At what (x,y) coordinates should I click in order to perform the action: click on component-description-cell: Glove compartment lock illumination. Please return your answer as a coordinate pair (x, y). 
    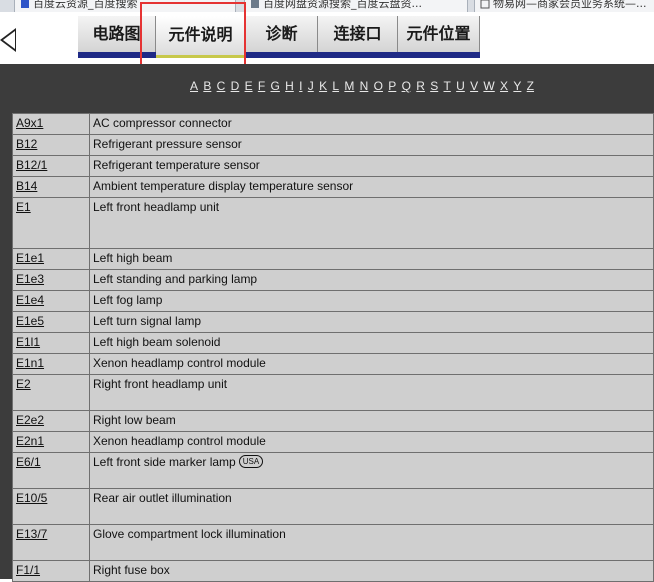
    Looking at the image, I should click on (371, 542).